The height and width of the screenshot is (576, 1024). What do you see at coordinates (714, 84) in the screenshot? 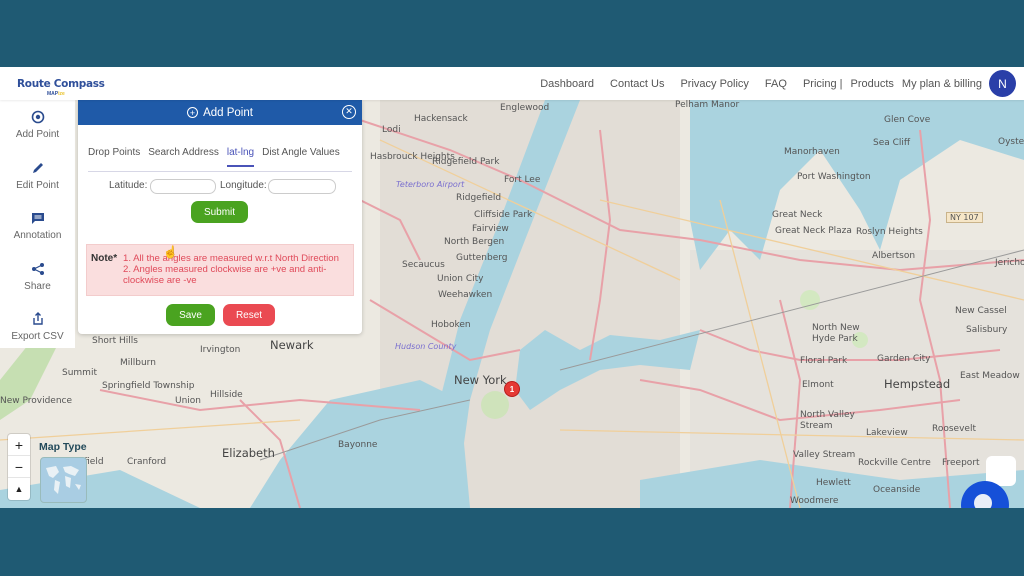
I see `nav-privacy-policy: Privacy Policy` at bounding box center [714, 84].